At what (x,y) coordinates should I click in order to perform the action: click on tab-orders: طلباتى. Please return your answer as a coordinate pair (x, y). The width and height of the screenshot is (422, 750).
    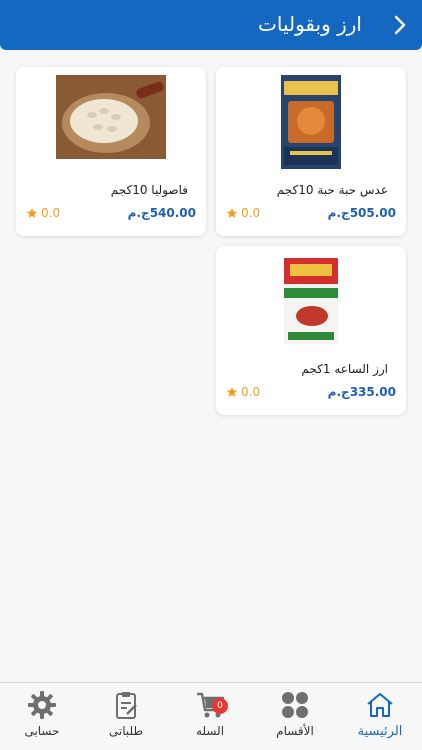
    Looking at the image, I should click on (126, 716).